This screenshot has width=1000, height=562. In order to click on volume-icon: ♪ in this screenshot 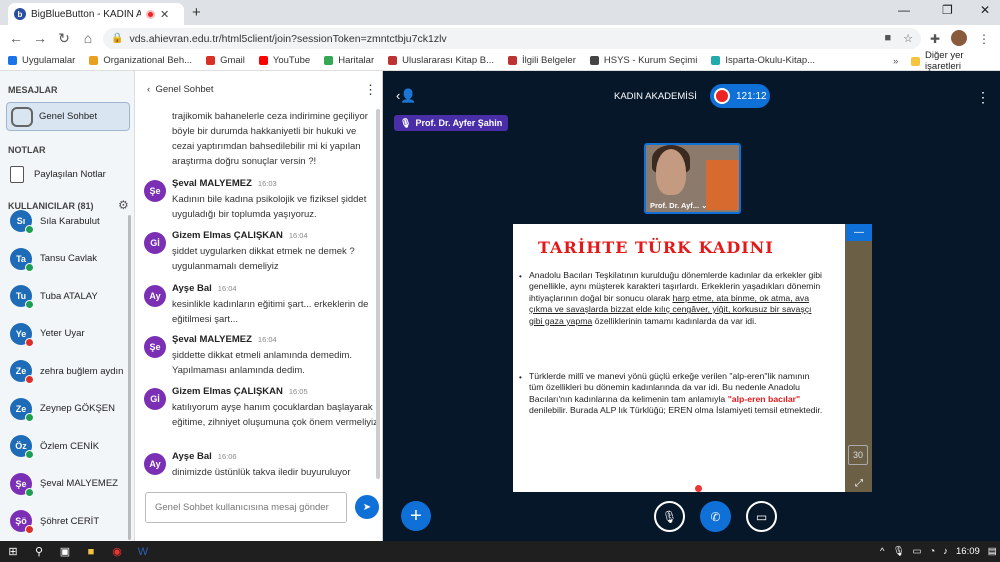, I will do `click(945, 551)`.